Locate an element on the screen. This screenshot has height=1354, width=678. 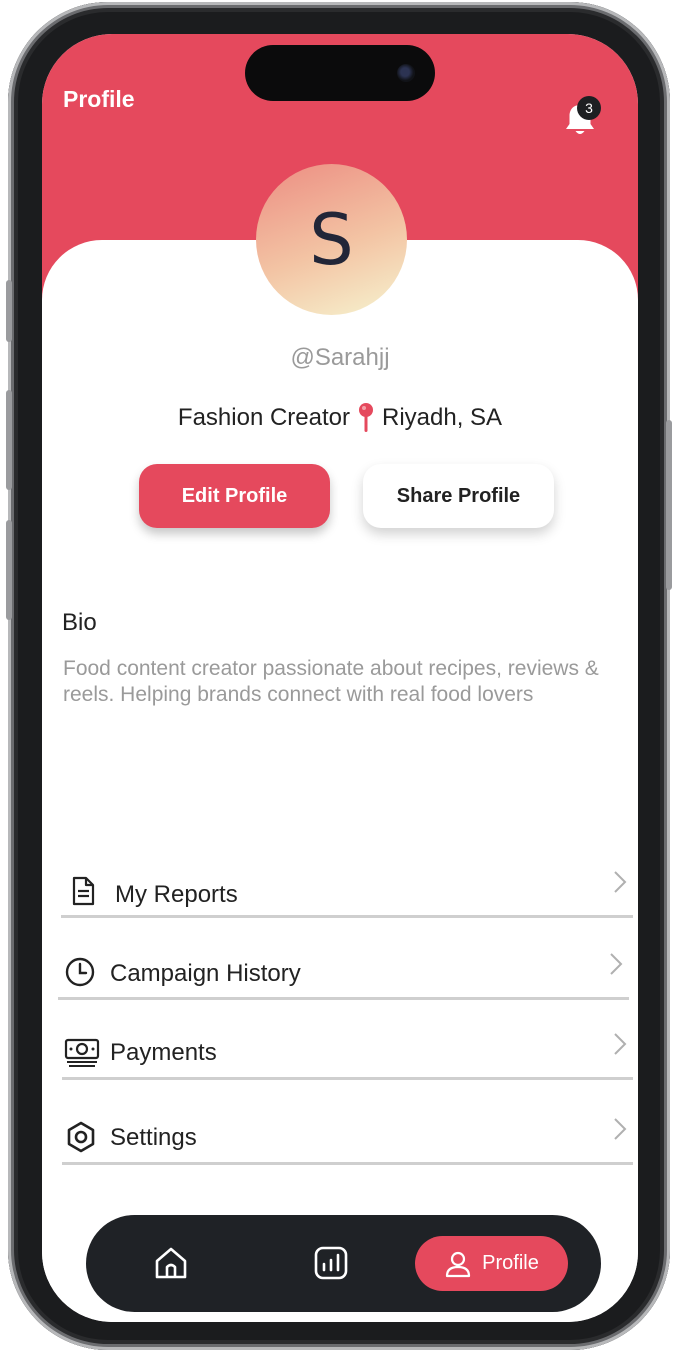
profile-handle: @Sarahjj is located at coordinates (340, 357).